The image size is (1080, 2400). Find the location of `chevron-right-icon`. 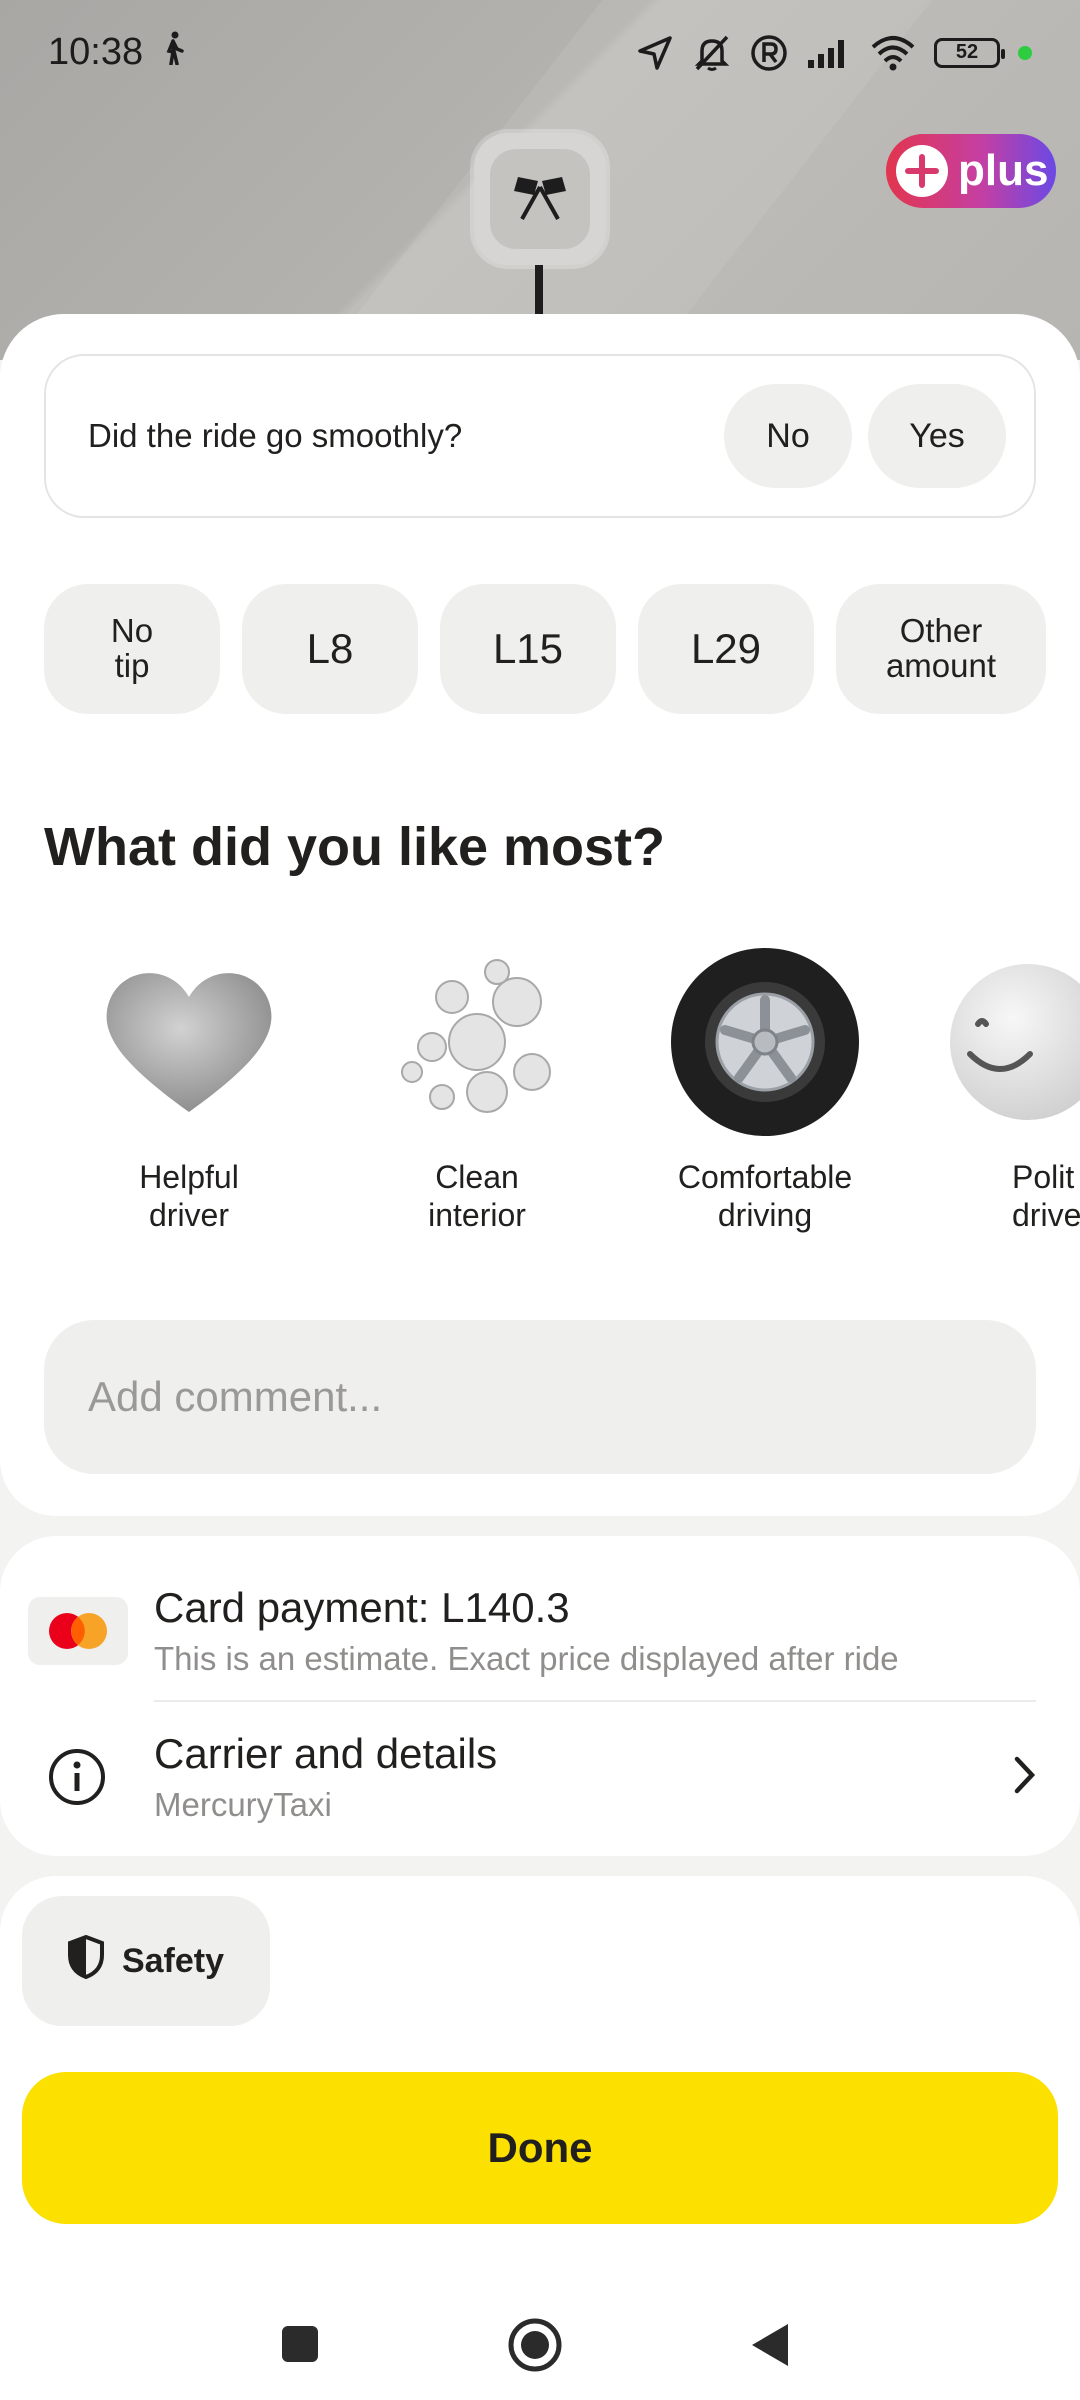

chevron-right-icon is located at coordinates (1025, 1777).